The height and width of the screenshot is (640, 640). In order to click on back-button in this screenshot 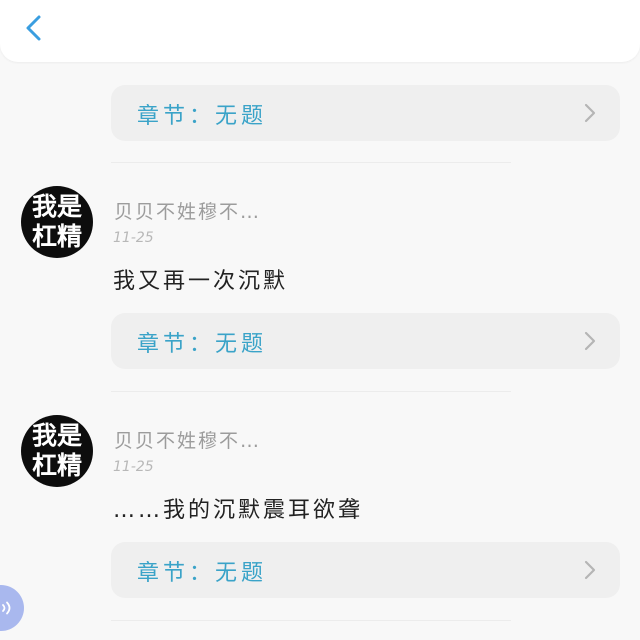, I will do `click(34, 28)`.